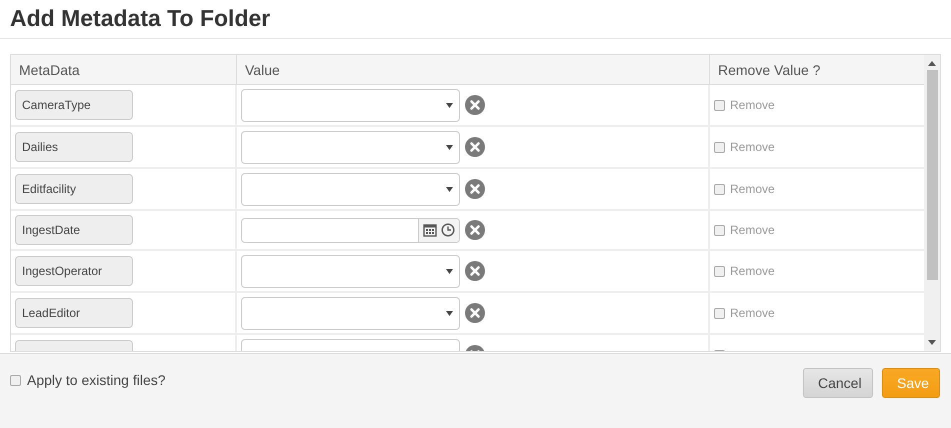 The width and height of the screenshot is (951, 428). What do you see at coordinates (932, 63) in the screenshot?
I see `scroll-up-icon` at bounding box center [932, 63].